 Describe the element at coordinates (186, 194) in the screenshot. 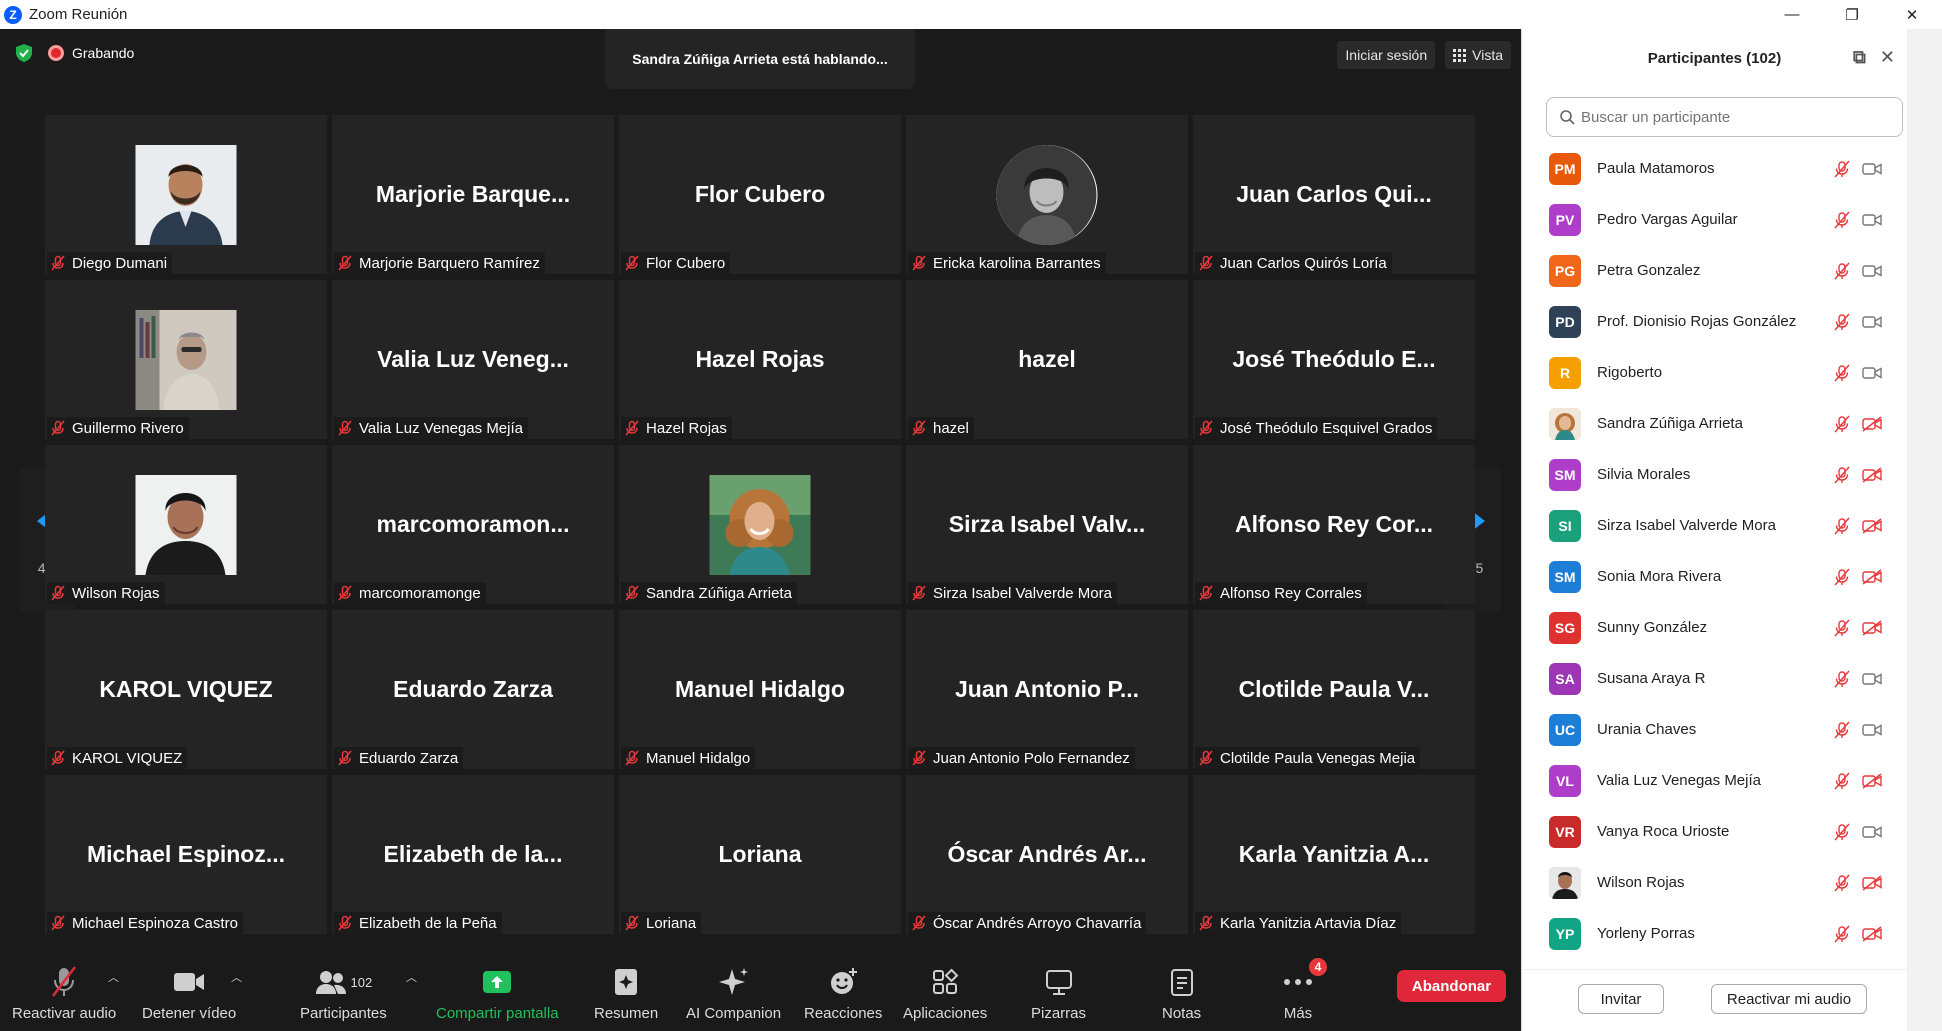

I see `participant-video-tile: Diego Dumani` at that location.